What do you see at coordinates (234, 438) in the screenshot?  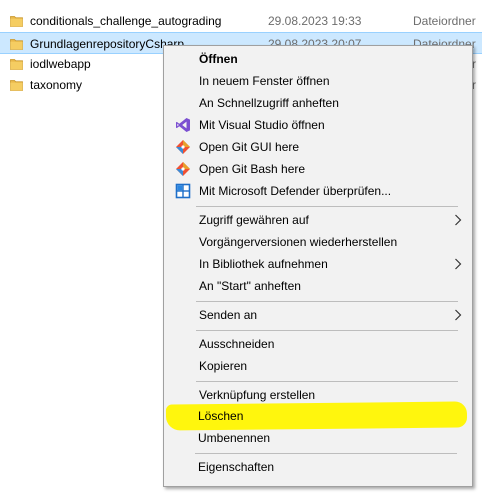 I see `menu-label: Umbenennen` at bounding box center [234, 438].